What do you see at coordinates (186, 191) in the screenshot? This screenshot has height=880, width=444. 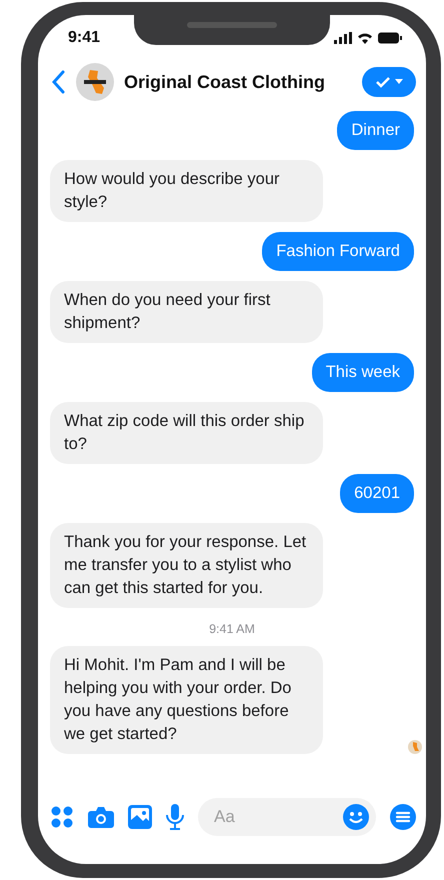 I see `message-bubble: How would you describe your style?` at bounding box center [186, 191].